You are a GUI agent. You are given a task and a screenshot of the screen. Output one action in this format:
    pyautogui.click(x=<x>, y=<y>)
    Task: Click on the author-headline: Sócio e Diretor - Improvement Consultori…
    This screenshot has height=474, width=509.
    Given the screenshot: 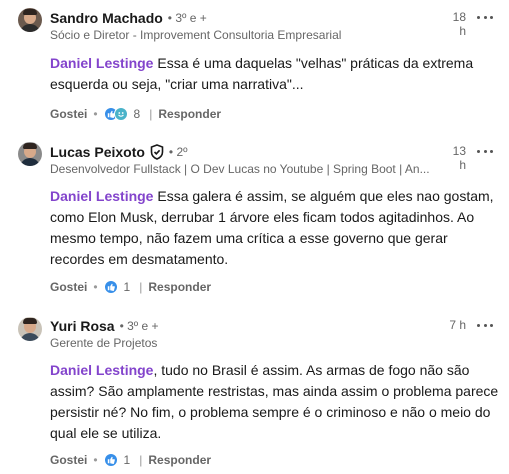 What is the action you would take?
    pyautogui.click(x=196, y=35)
    